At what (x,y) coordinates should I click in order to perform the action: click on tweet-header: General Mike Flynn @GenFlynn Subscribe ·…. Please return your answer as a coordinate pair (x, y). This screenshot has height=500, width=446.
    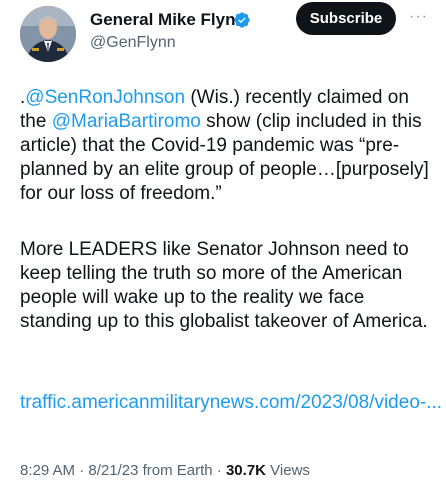
    Looking at the image, I should click on (223, 35).